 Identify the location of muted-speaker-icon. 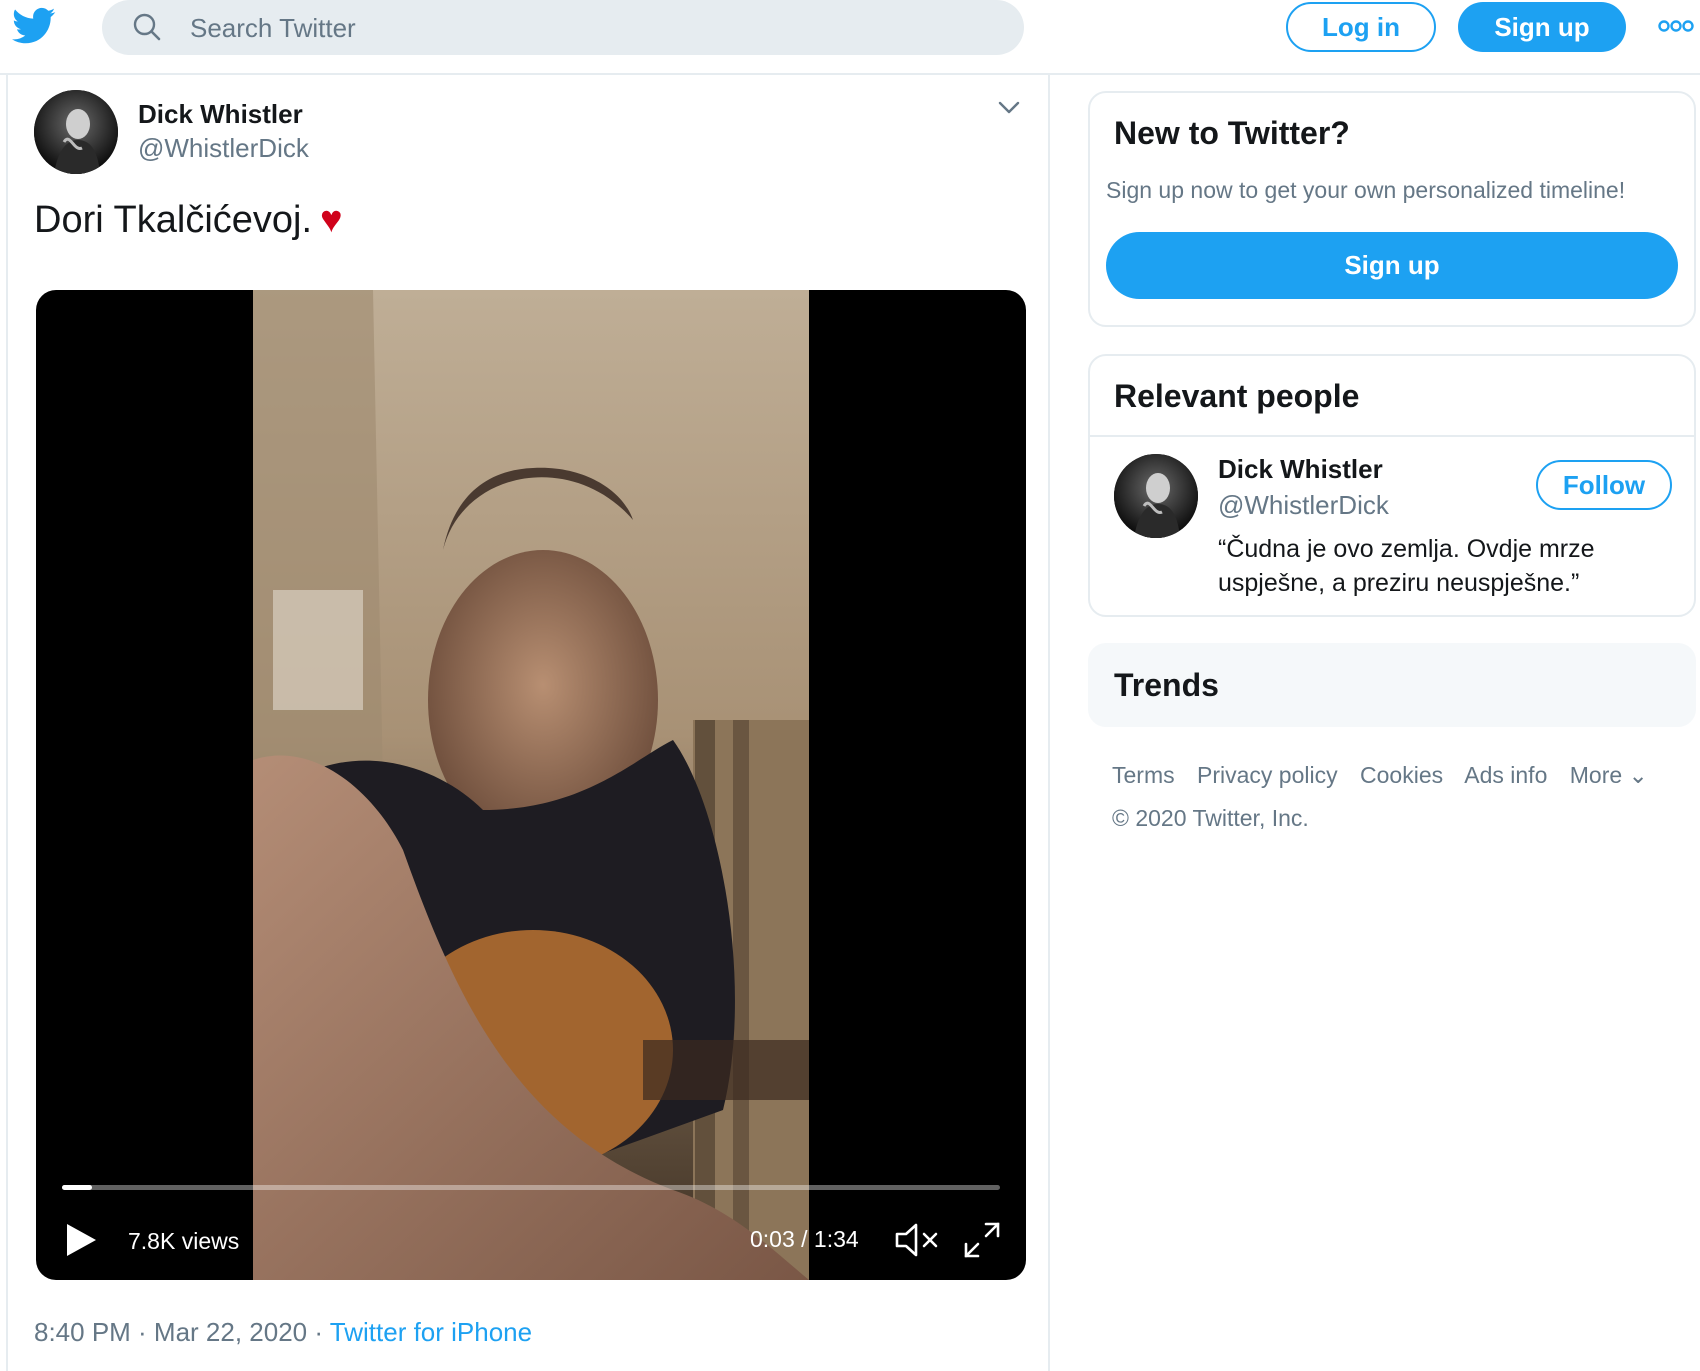
(918, 1240).